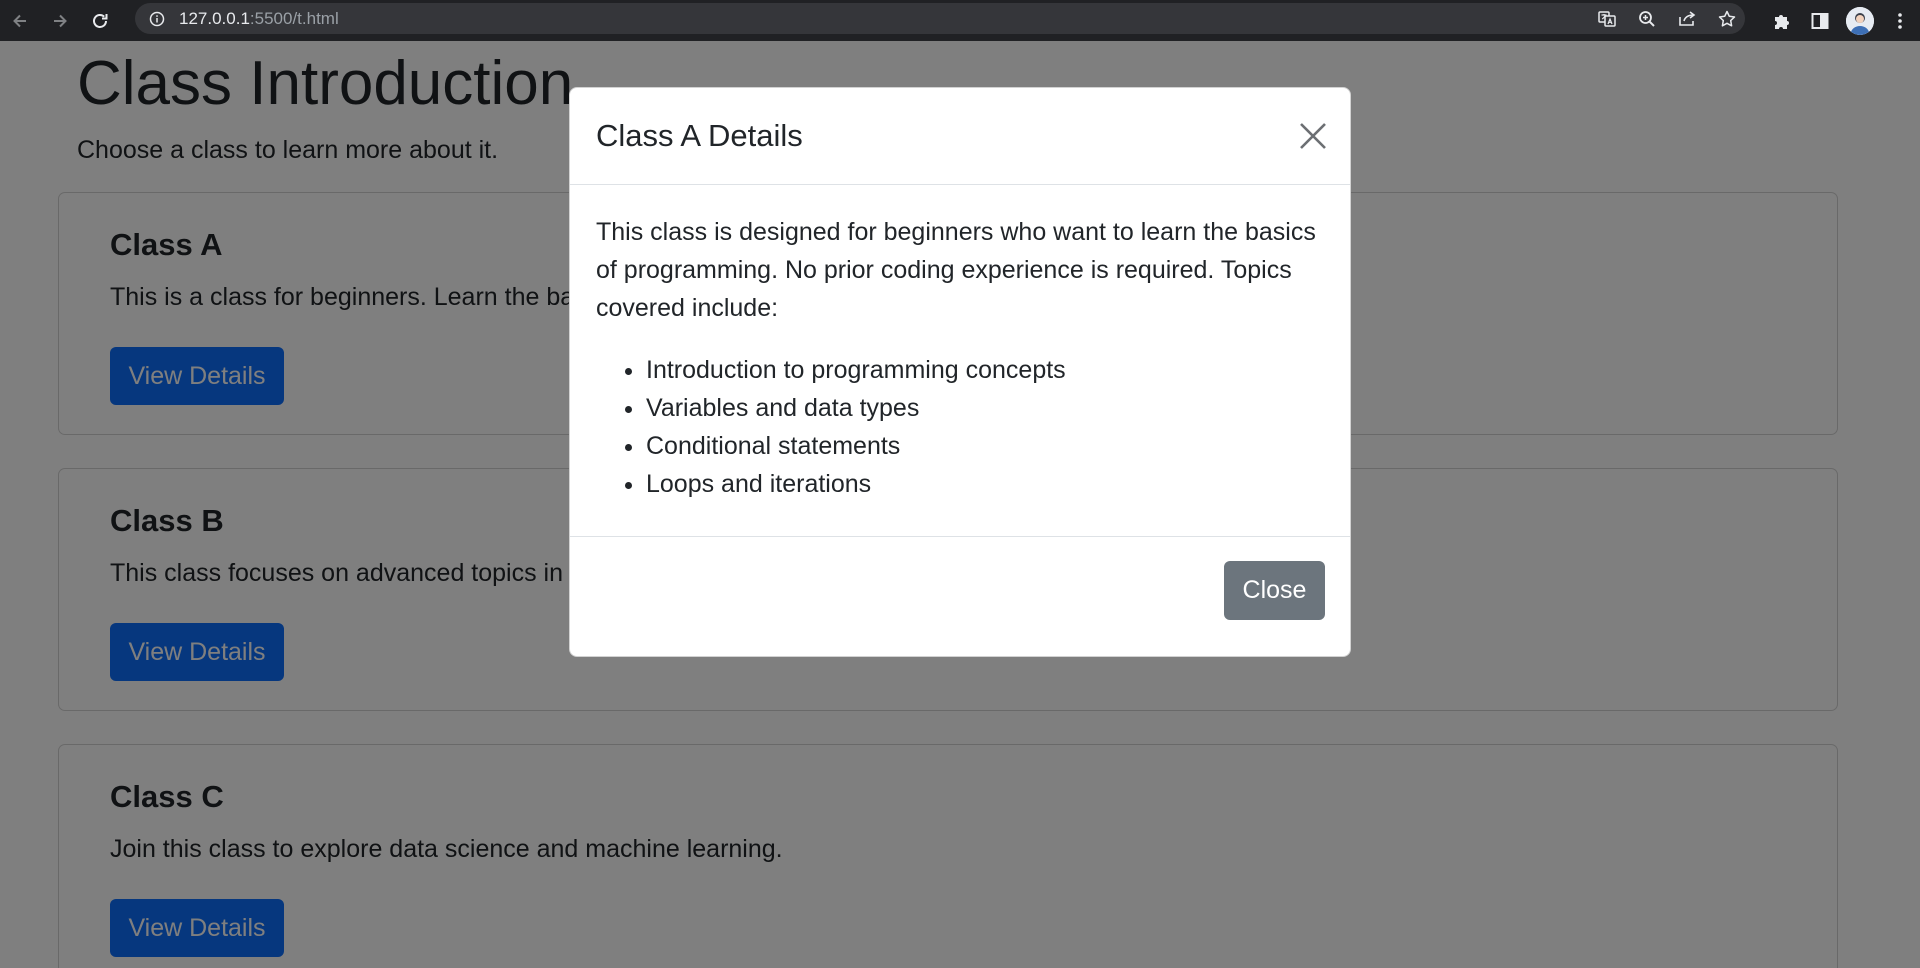  I want to click on list-item: Conditional statements, so click(985, 446).